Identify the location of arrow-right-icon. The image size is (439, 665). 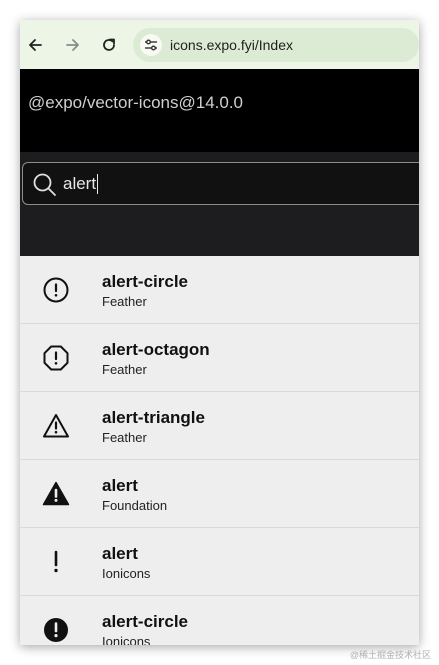
(72, 44).